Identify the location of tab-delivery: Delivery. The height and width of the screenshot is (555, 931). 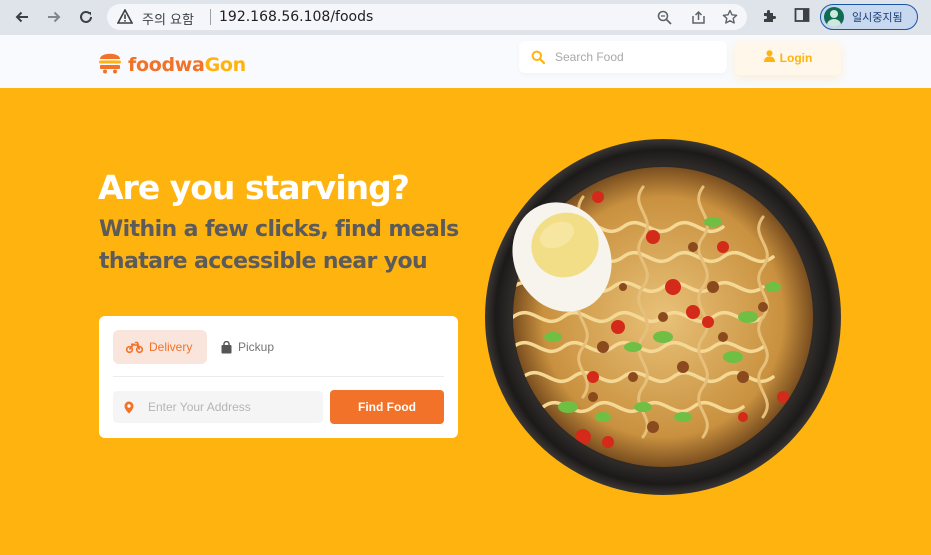
(160, 347).